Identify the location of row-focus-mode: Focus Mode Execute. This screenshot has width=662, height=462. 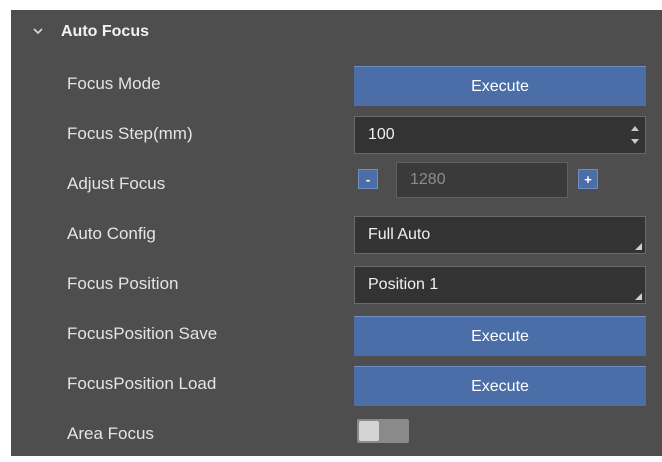
(336, 87).